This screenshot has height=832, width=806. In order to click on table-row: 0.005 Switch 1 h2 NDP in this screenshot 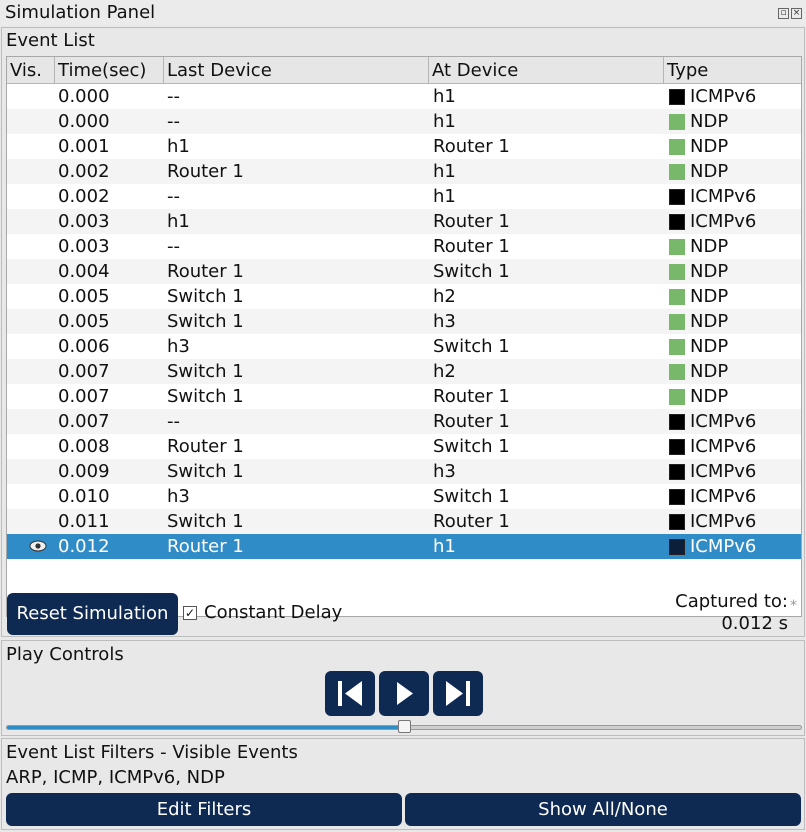, I will do `click(404, 296)`.